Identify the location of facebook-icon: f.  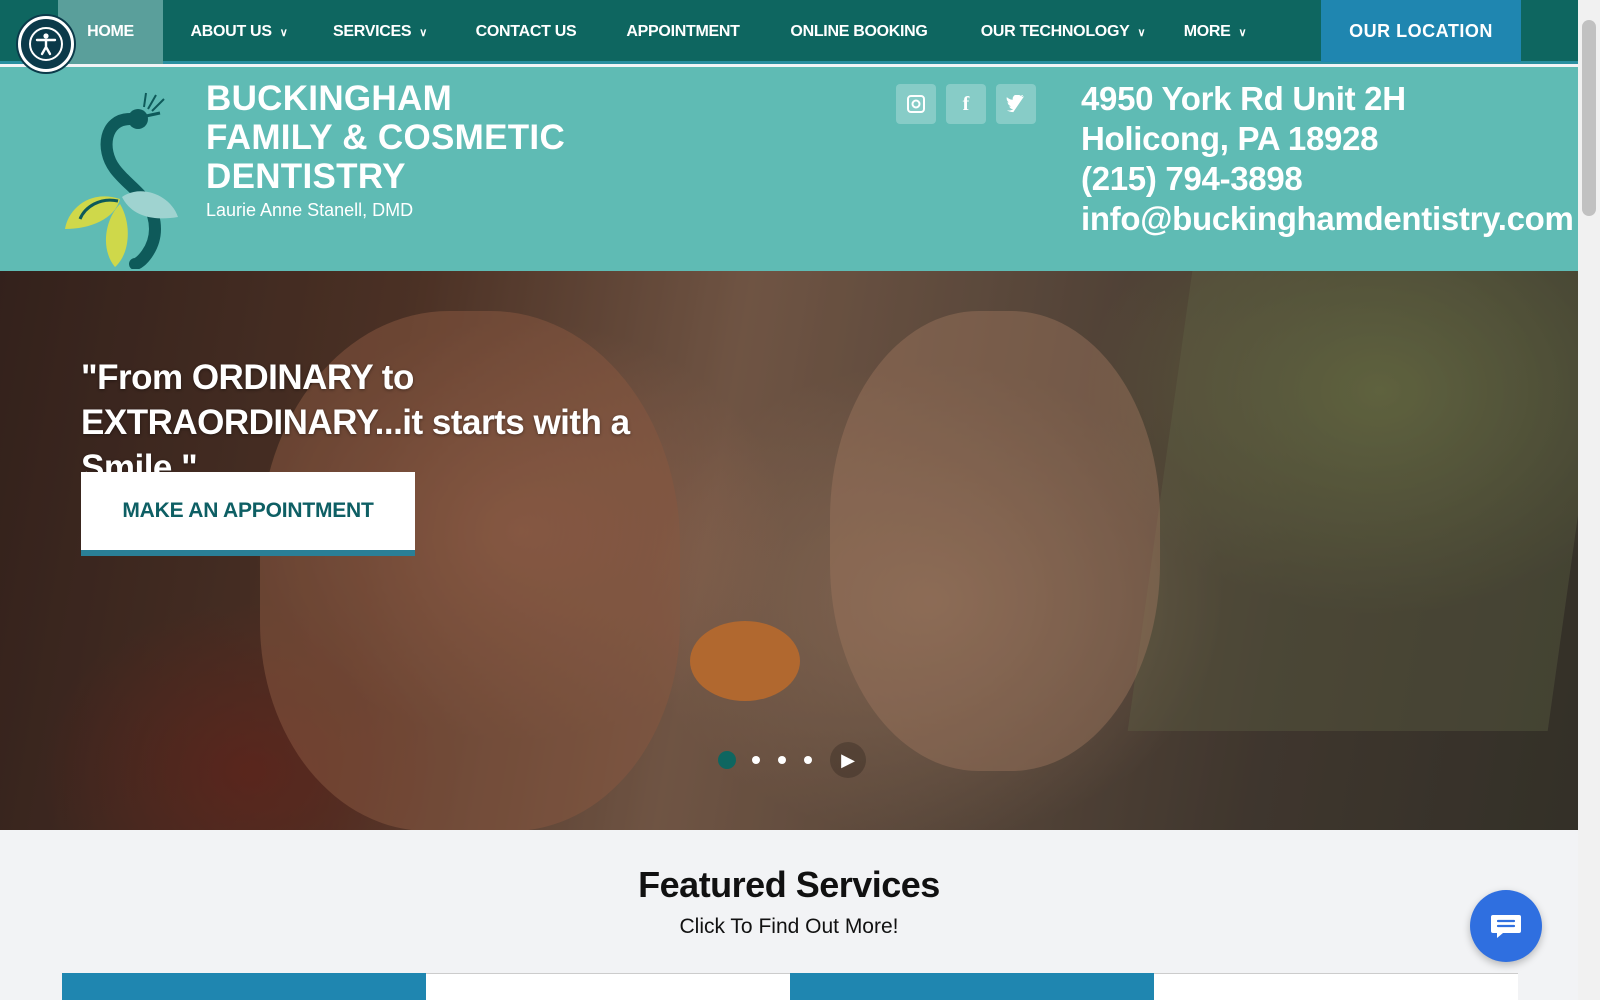
(966, 103).